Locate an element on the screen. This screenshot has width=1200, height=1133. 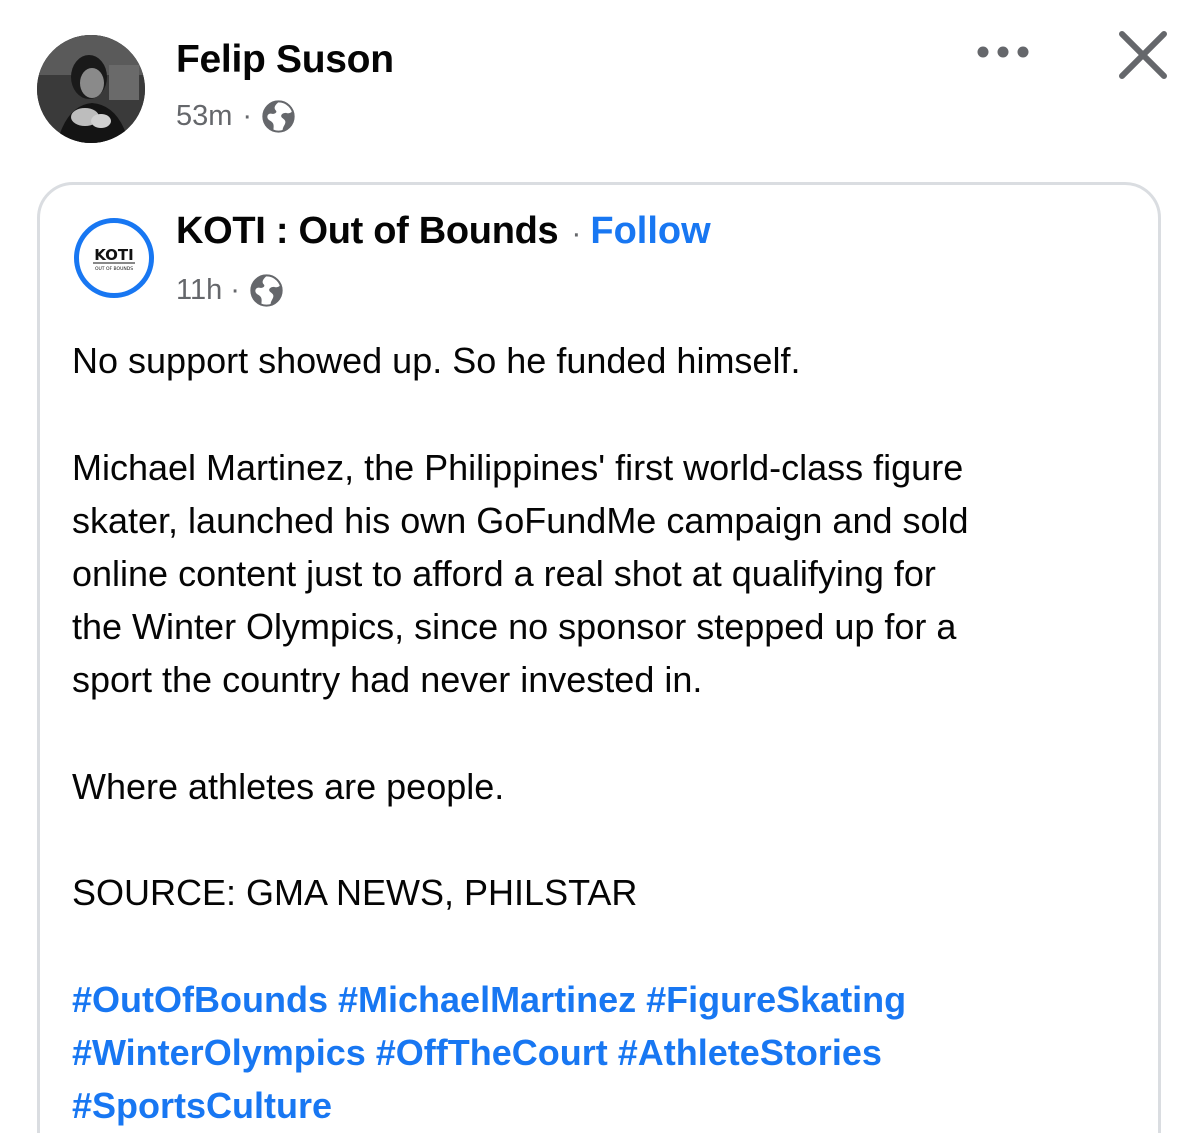
author-avatar is located at coordinates (91, 89).